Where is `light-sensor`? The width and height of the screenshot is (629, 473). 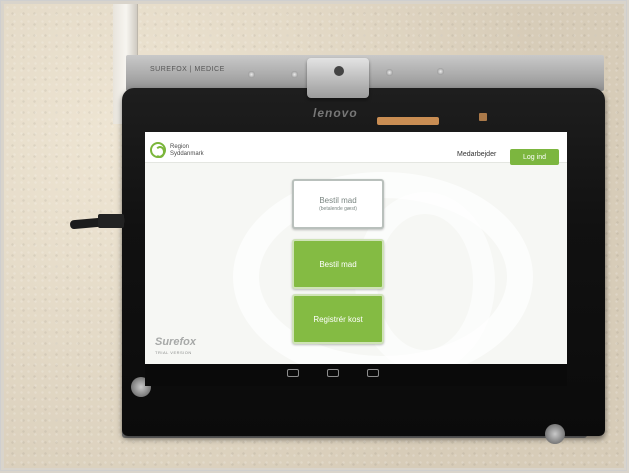 light-sensor is located at coordinates (483, 117).